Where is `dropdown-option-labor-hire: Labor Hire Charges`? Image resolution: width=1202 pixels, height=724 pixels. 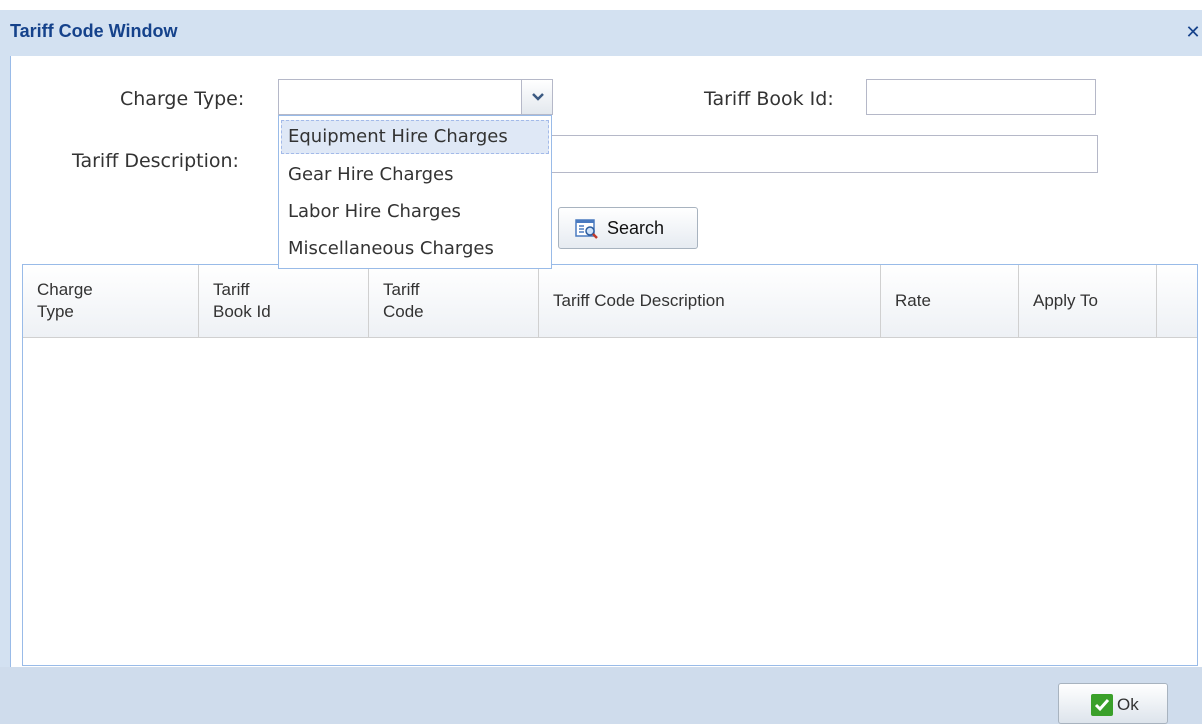
dropdown-option-labor-hire: Labor Hire Charges is located at coordinates (415, 212).